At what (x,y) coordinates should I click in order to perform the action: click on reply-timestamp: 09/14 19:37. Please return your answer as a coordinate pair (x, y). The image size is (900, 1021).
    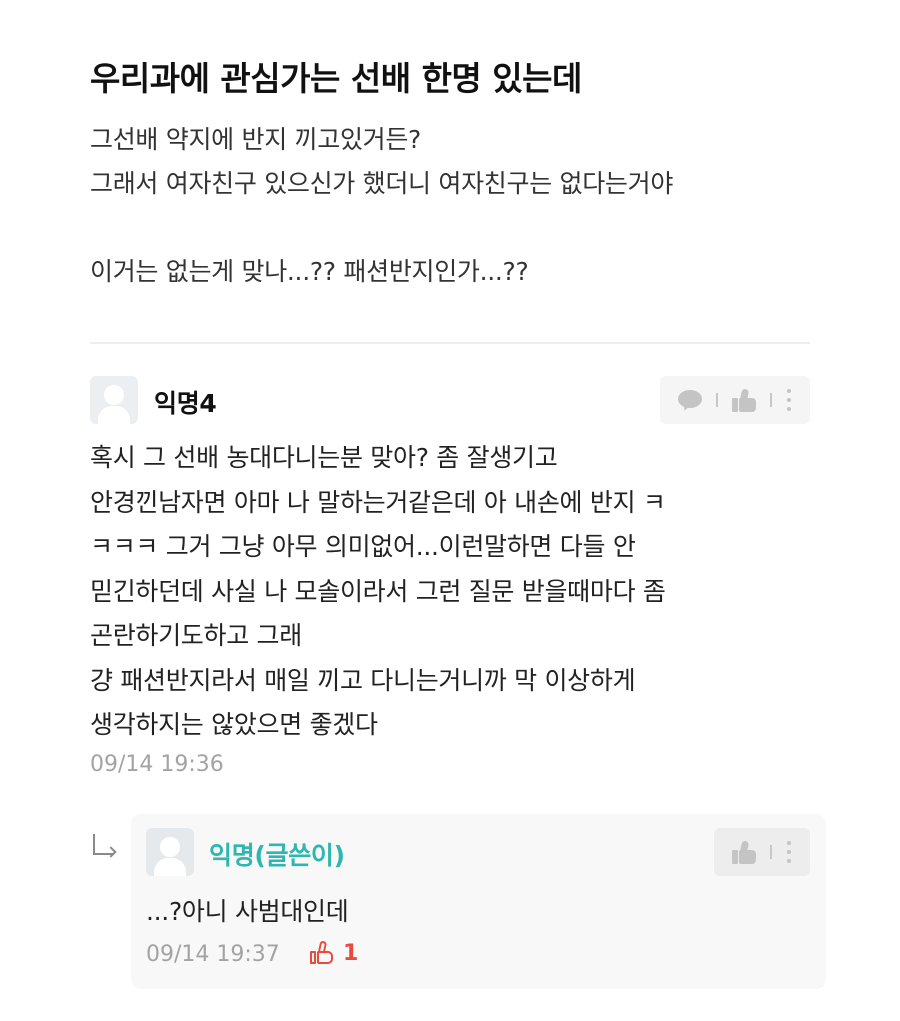
    Looking at the image, I should click on (213, 954).